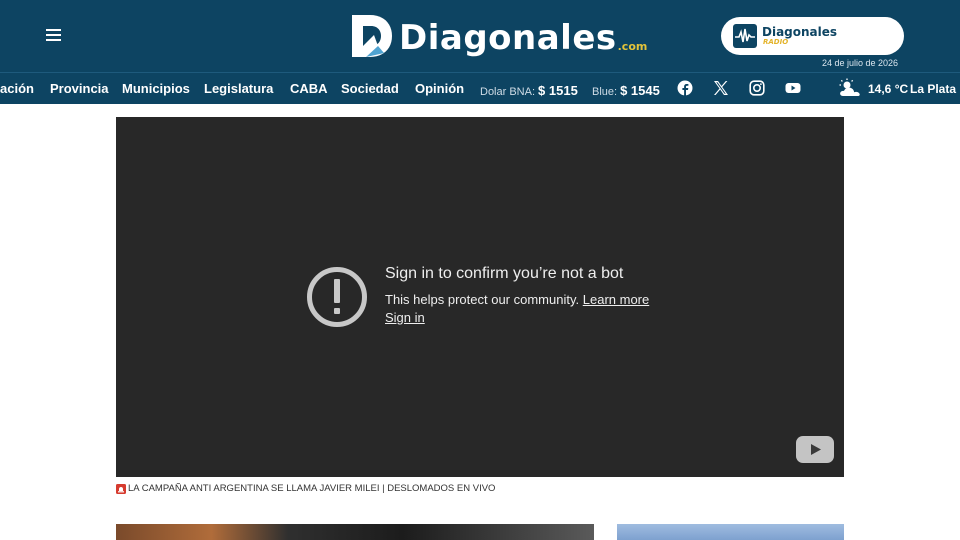 This screenshot has height=540, width=960. Describe the element at coordinates (17, 88) in the screenshot. I see `nav-item-nacion: ación` at that location.